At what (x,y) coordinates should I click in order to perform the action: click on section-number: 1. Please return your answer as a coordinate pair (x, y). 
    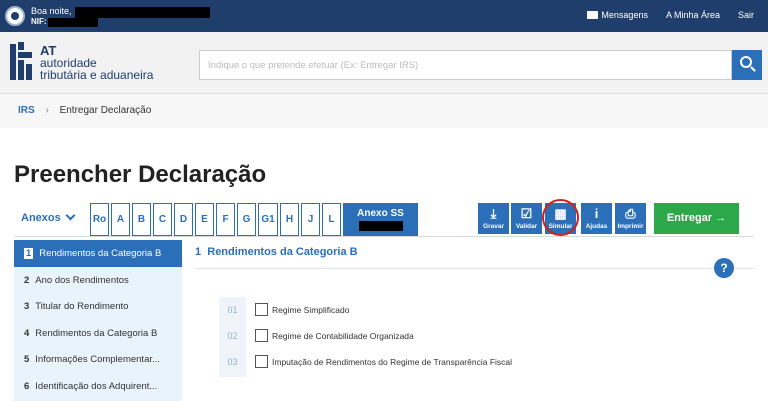
    Looking at the image, I should click on (198, 252).